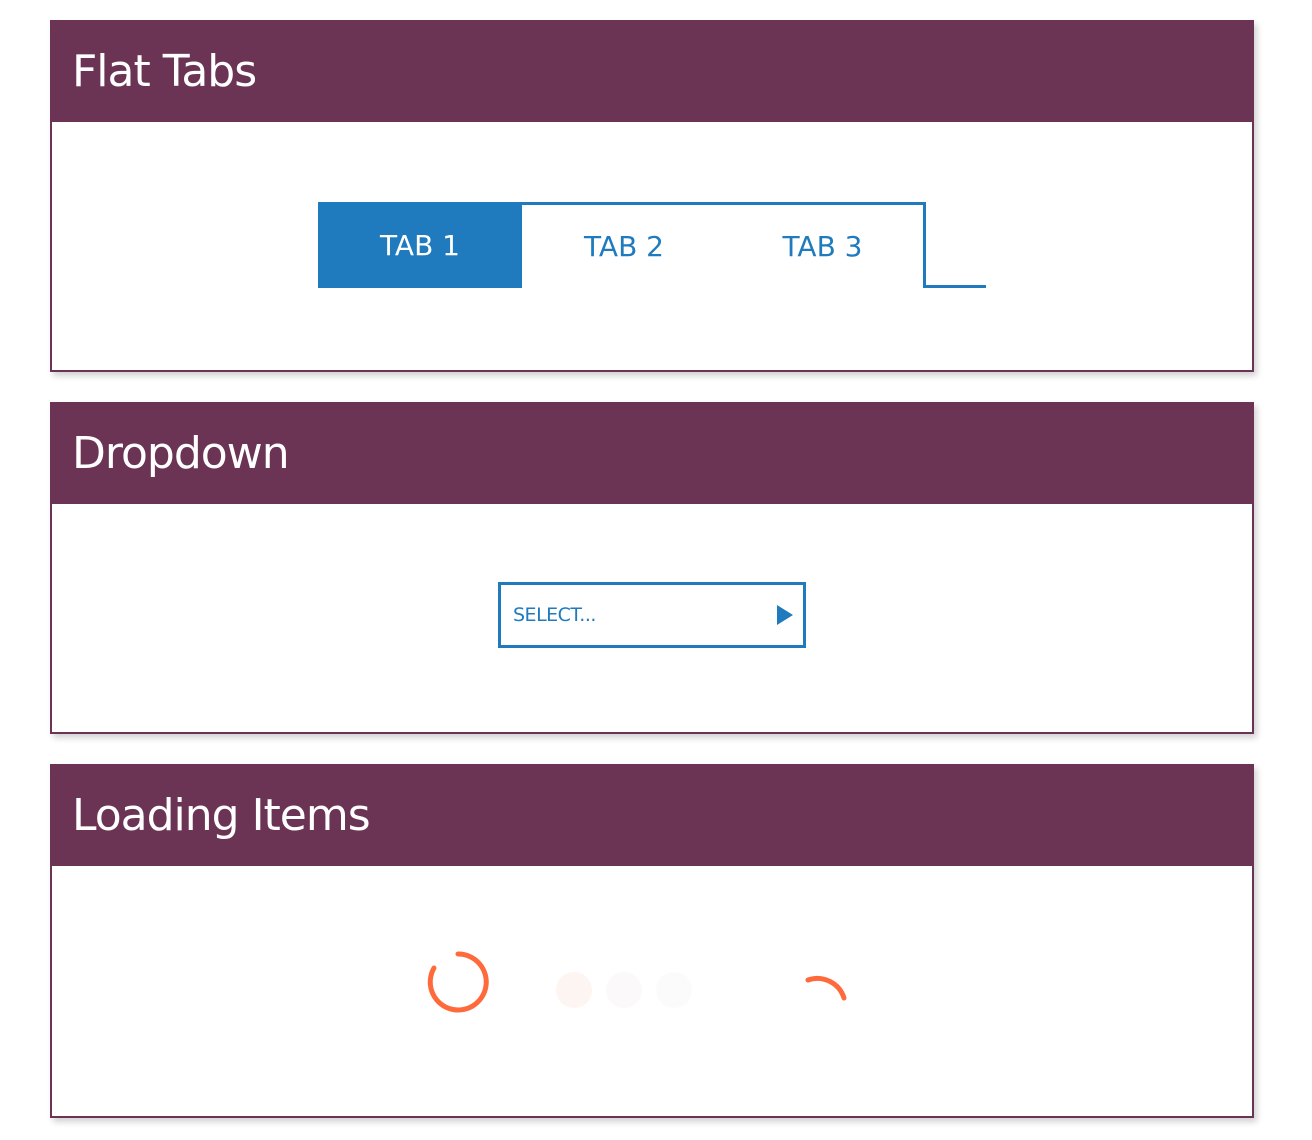  Describe the element at coordinates (221, 815) in the screenshot. I see `panel-title: Loading Items` at that location.